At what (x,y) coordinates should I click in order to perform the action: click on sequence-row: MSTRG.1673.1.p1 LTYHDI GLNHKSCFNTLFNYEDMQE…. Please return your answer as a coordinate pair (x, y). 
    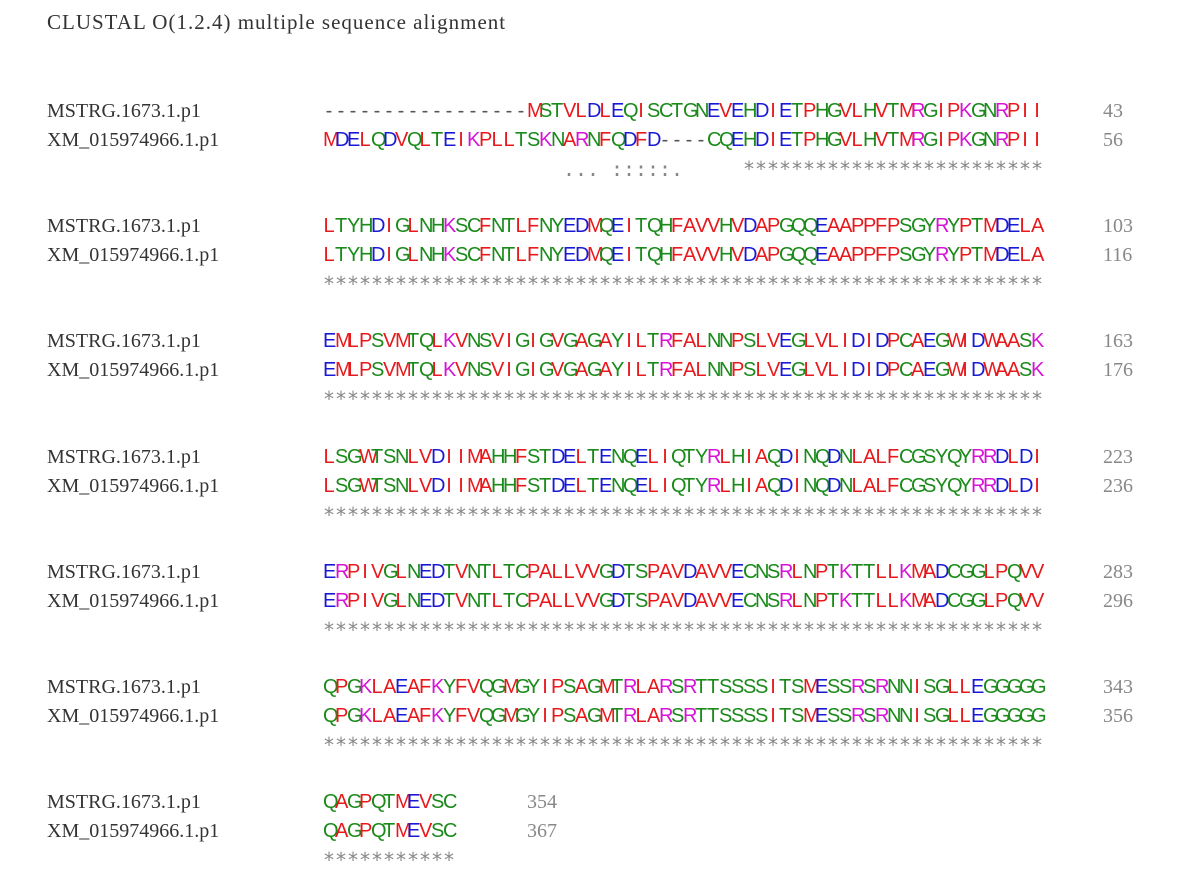
    Looking at the image, I should click on (601, 226).